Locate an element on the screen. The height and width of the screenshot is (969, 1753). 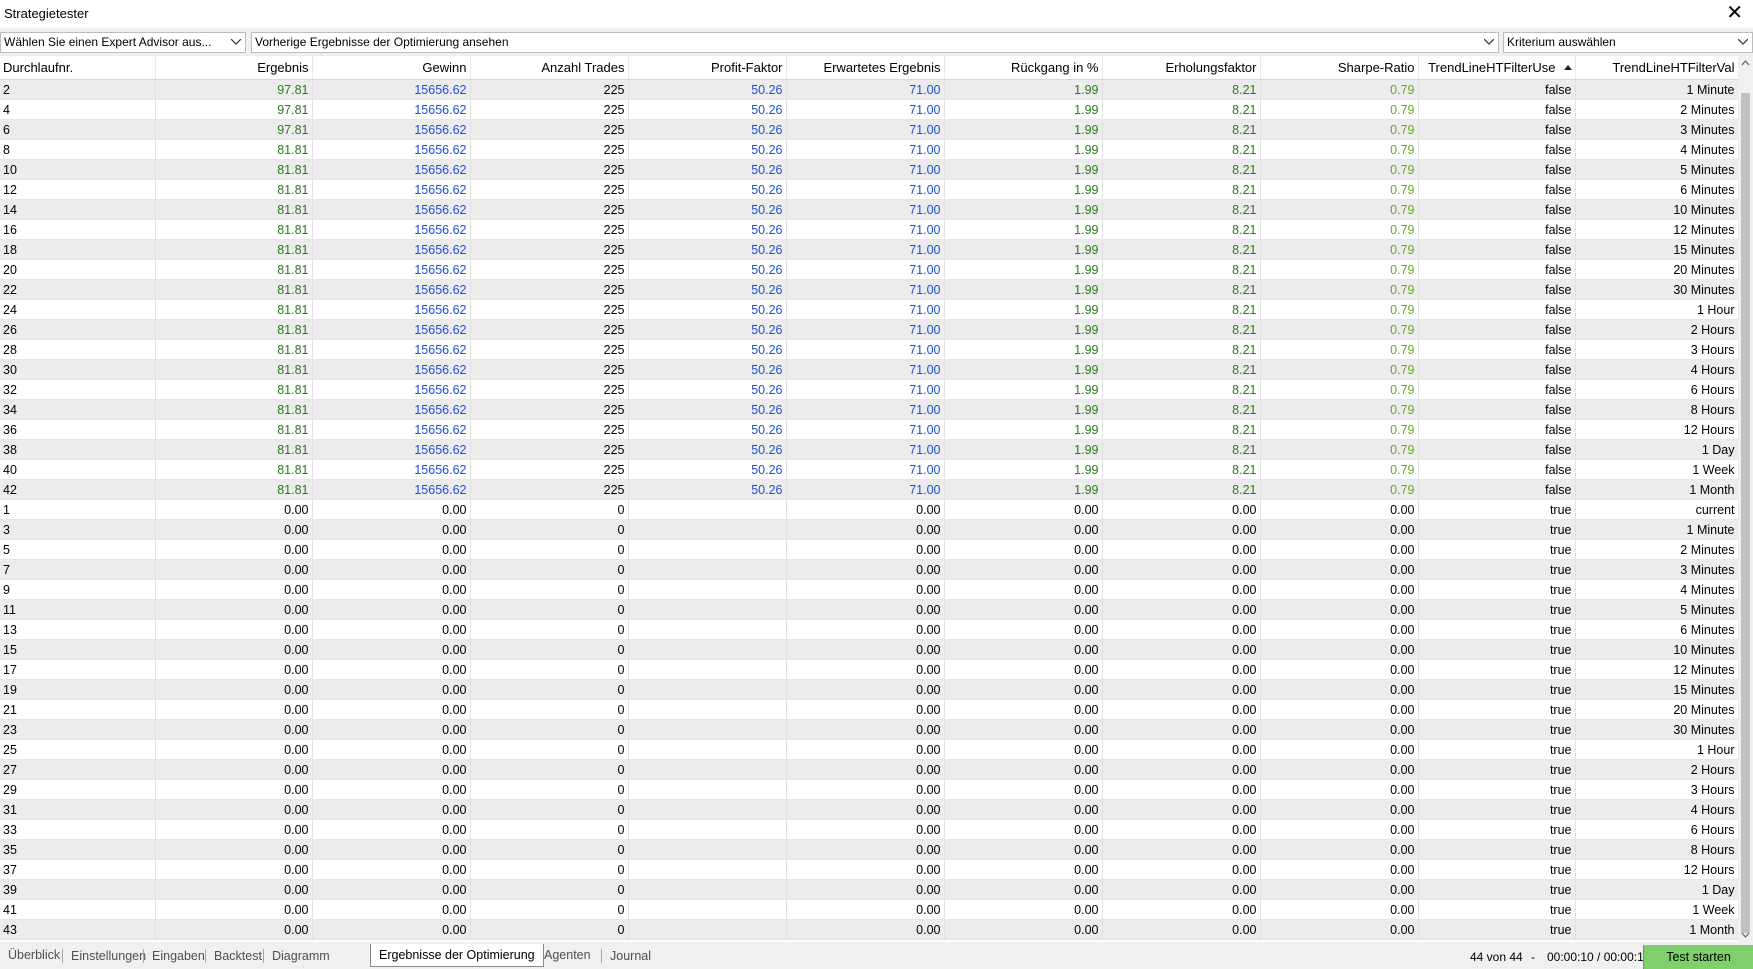
table-row: 7 0.00 0.00 0 0.00 0.00 0.00 0.00 true 3 Minutes is located at coordinates (869, 569).